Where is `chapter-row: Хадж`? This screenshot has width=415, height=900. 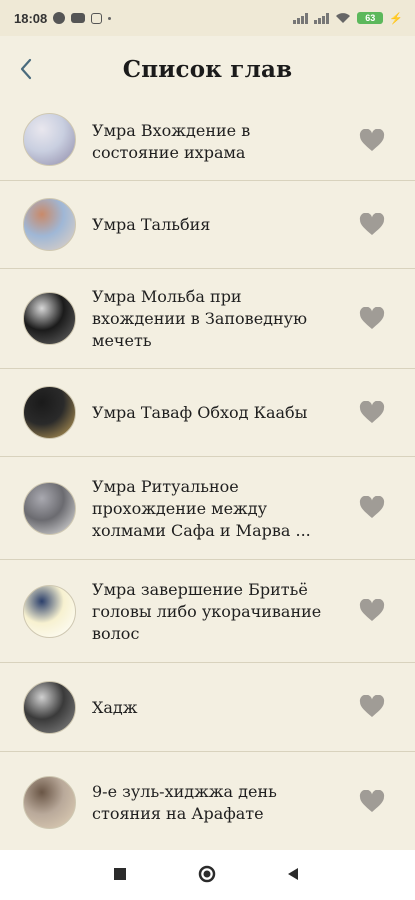 chapter-row: Хадж is located at coordinates (207, 707).